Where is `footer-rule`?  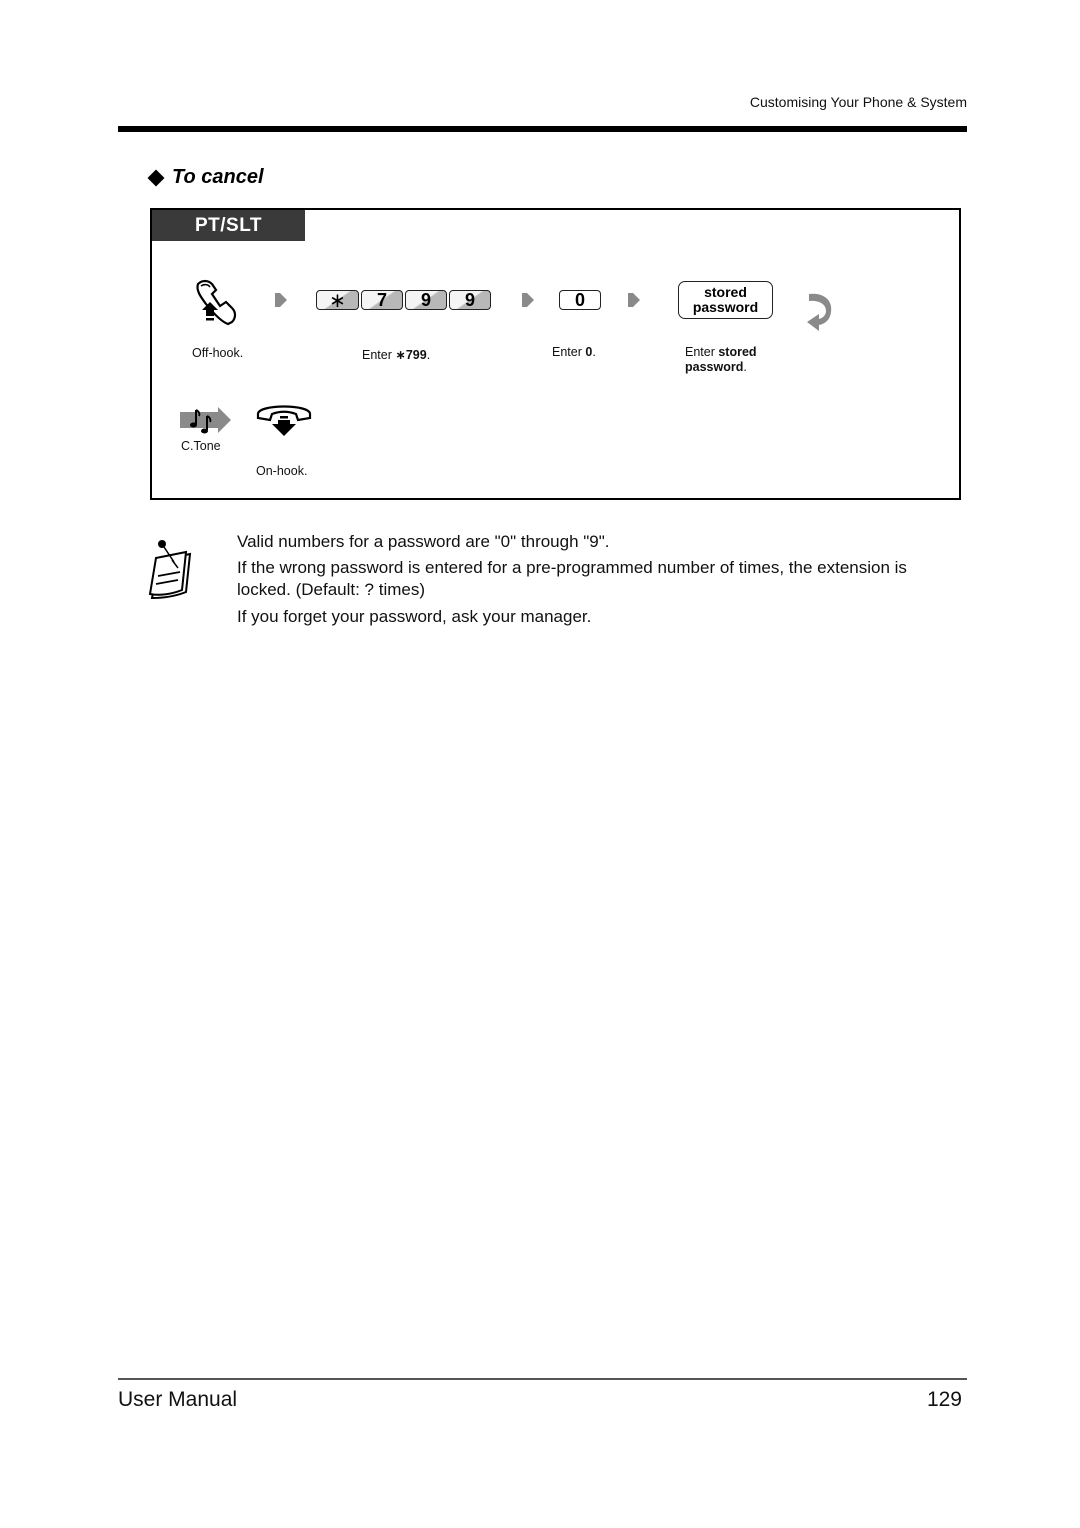
footer-rule is located at coordinates (542, 1379).